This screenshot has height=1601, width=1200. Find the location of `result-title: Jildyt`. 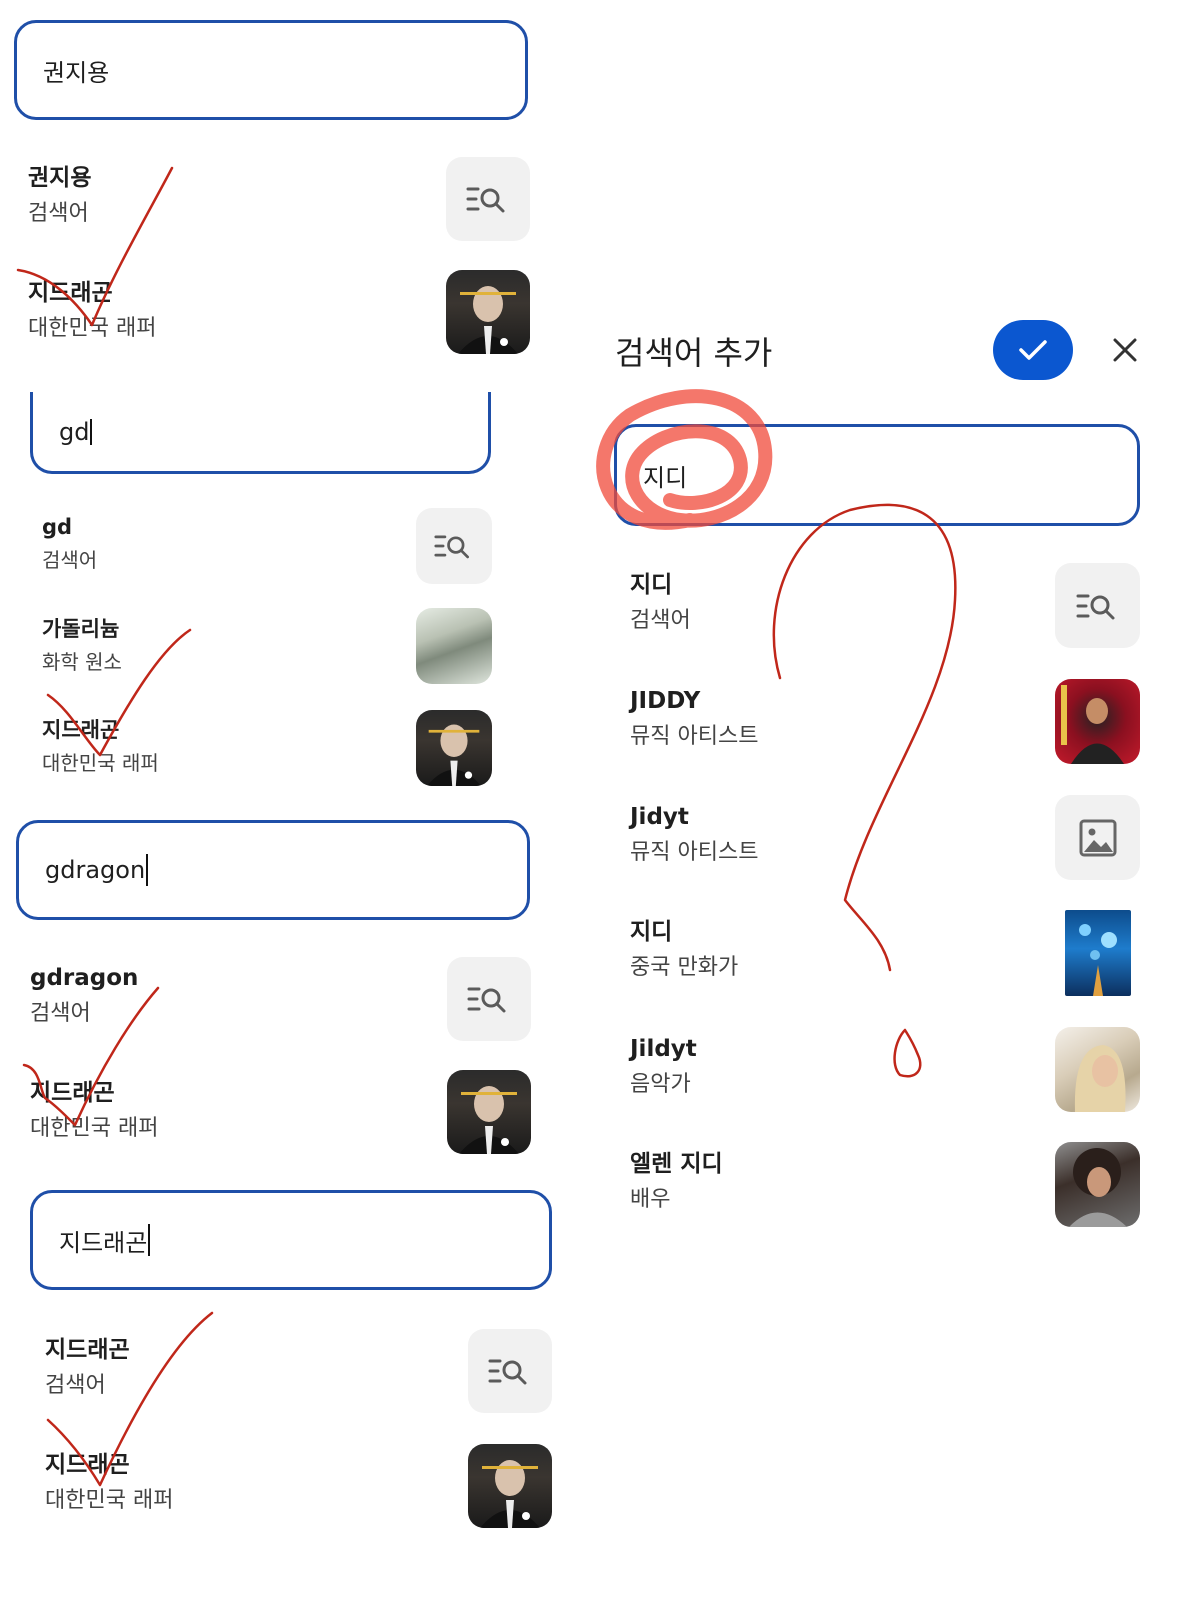

result-title: Jildyt is located at coordinates (663, 1049).